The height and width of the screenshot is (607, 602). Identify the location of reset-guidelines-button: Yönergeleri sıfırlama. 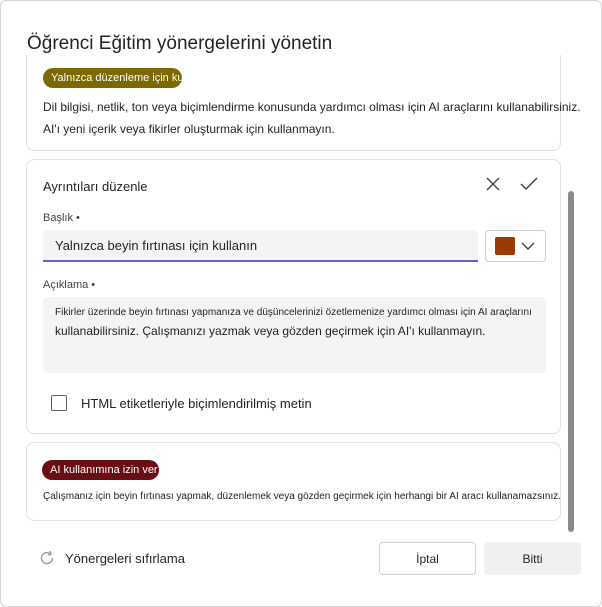
(112, 558).